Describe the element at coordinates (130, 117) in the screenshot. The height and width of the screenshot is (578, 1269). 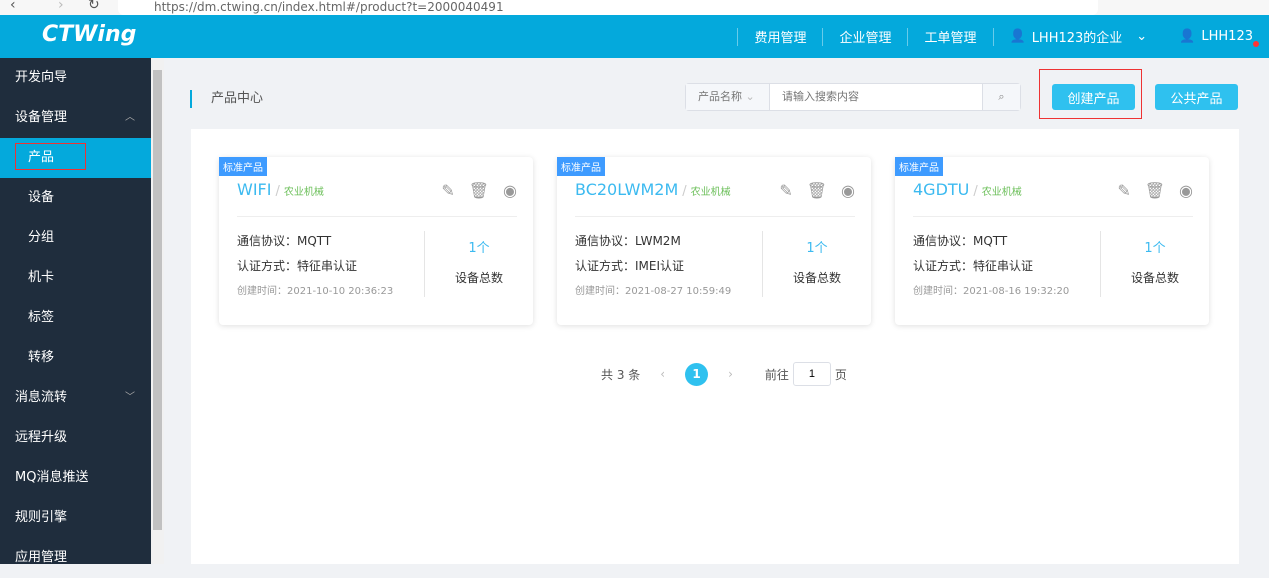
I see `chevron-up-icon: ︿` at that location.